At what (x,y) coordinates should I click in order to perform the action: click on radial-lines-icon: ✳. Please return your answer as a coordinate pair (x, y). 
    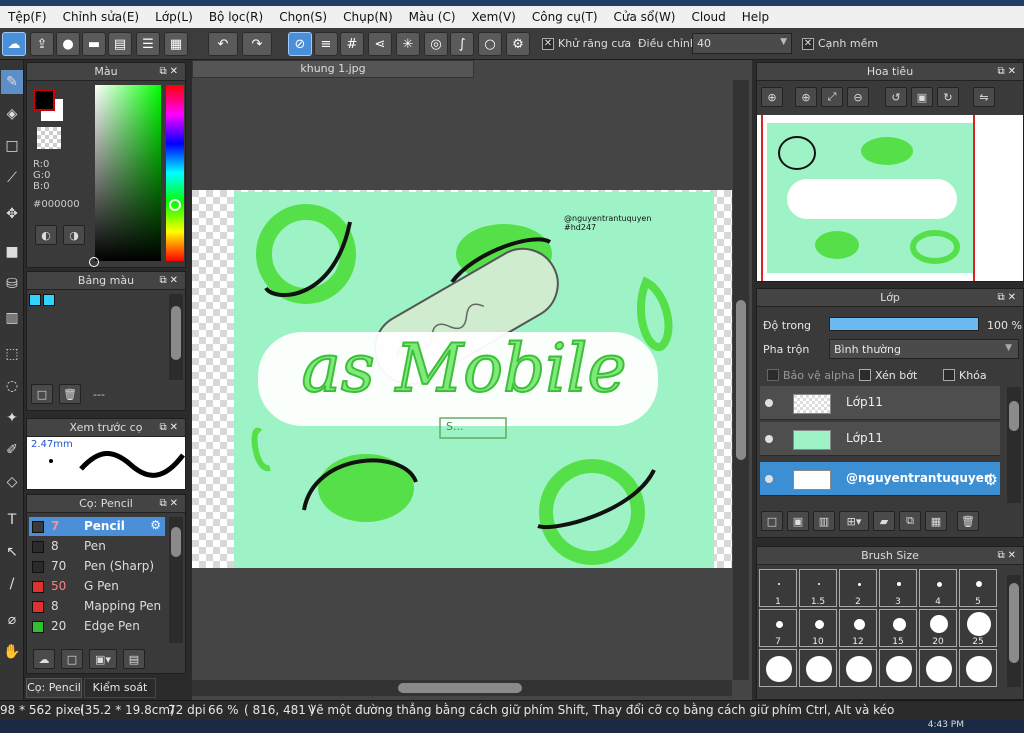
    Looking at the image, I should click on (408, 44).